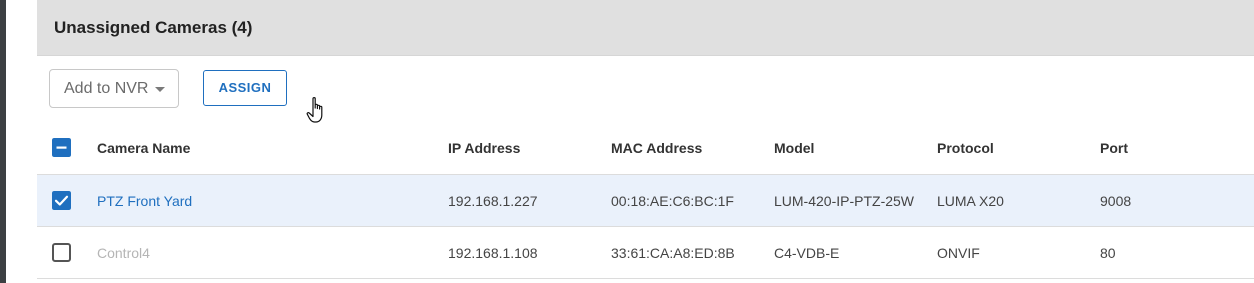 The image size is (1254, 283). I want to click on camera-name-link: PTZ Front Yard, so click(144, 200).